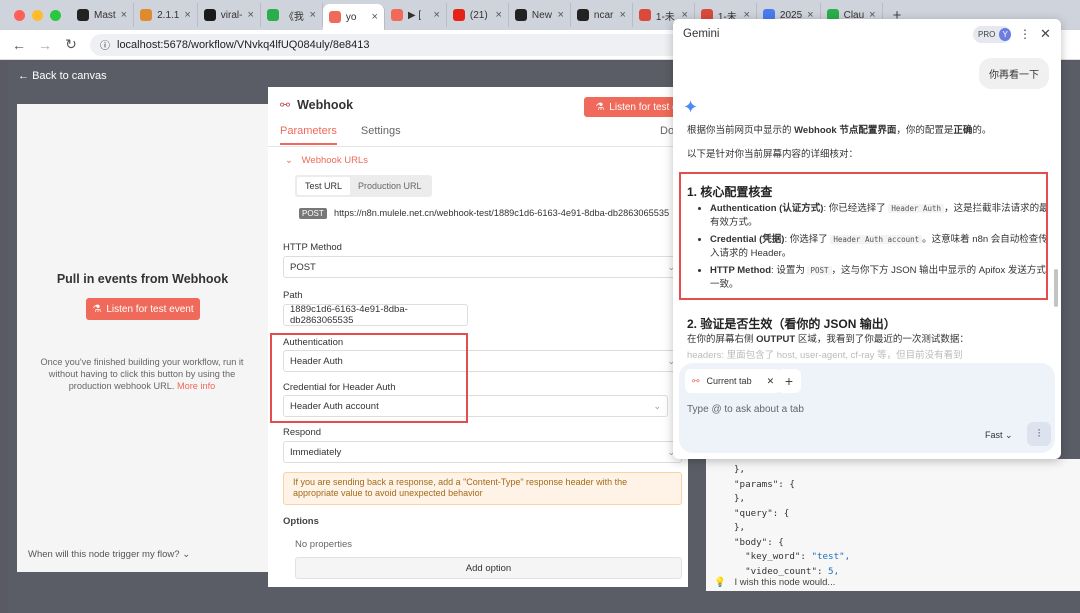 The image size is (1080, 613). I want to click on tab-title: New, so click(541, 15).